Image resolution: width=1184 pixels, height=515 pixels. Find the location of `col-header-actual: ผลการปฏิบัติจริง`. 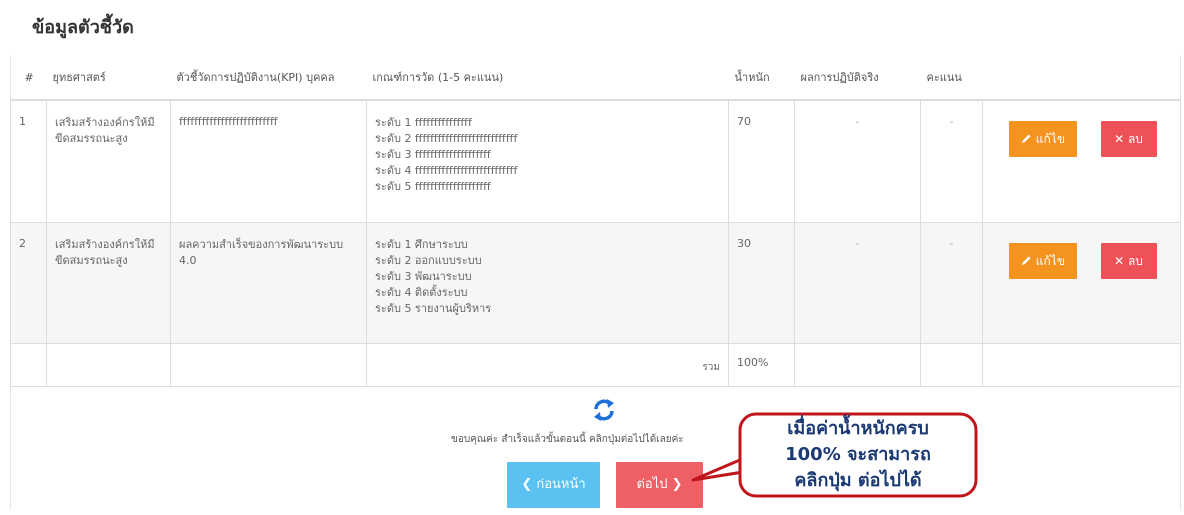

col-header-actual: ผลการปฏิบัติจริง is located at coordinates (857, 78).